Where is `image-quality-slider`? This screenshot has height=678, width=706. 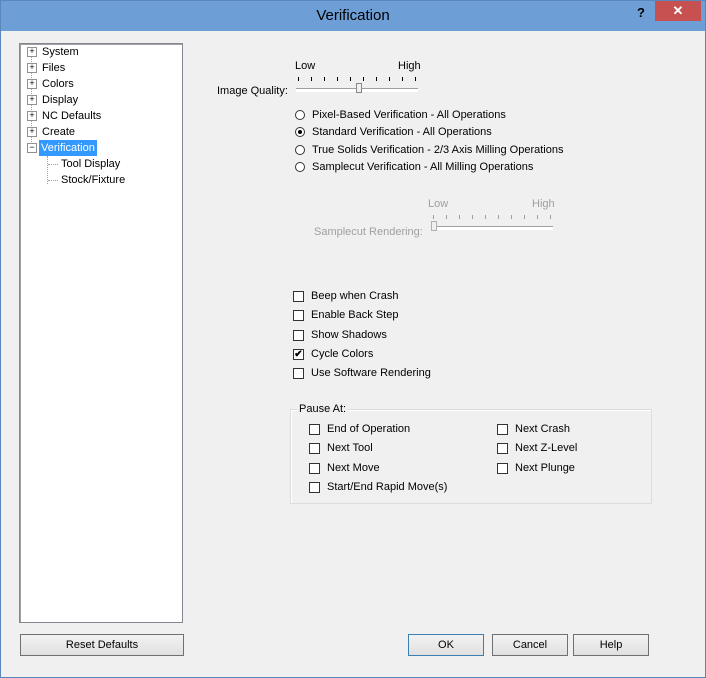
image-quality-slider is located at coordinates (358, 86).